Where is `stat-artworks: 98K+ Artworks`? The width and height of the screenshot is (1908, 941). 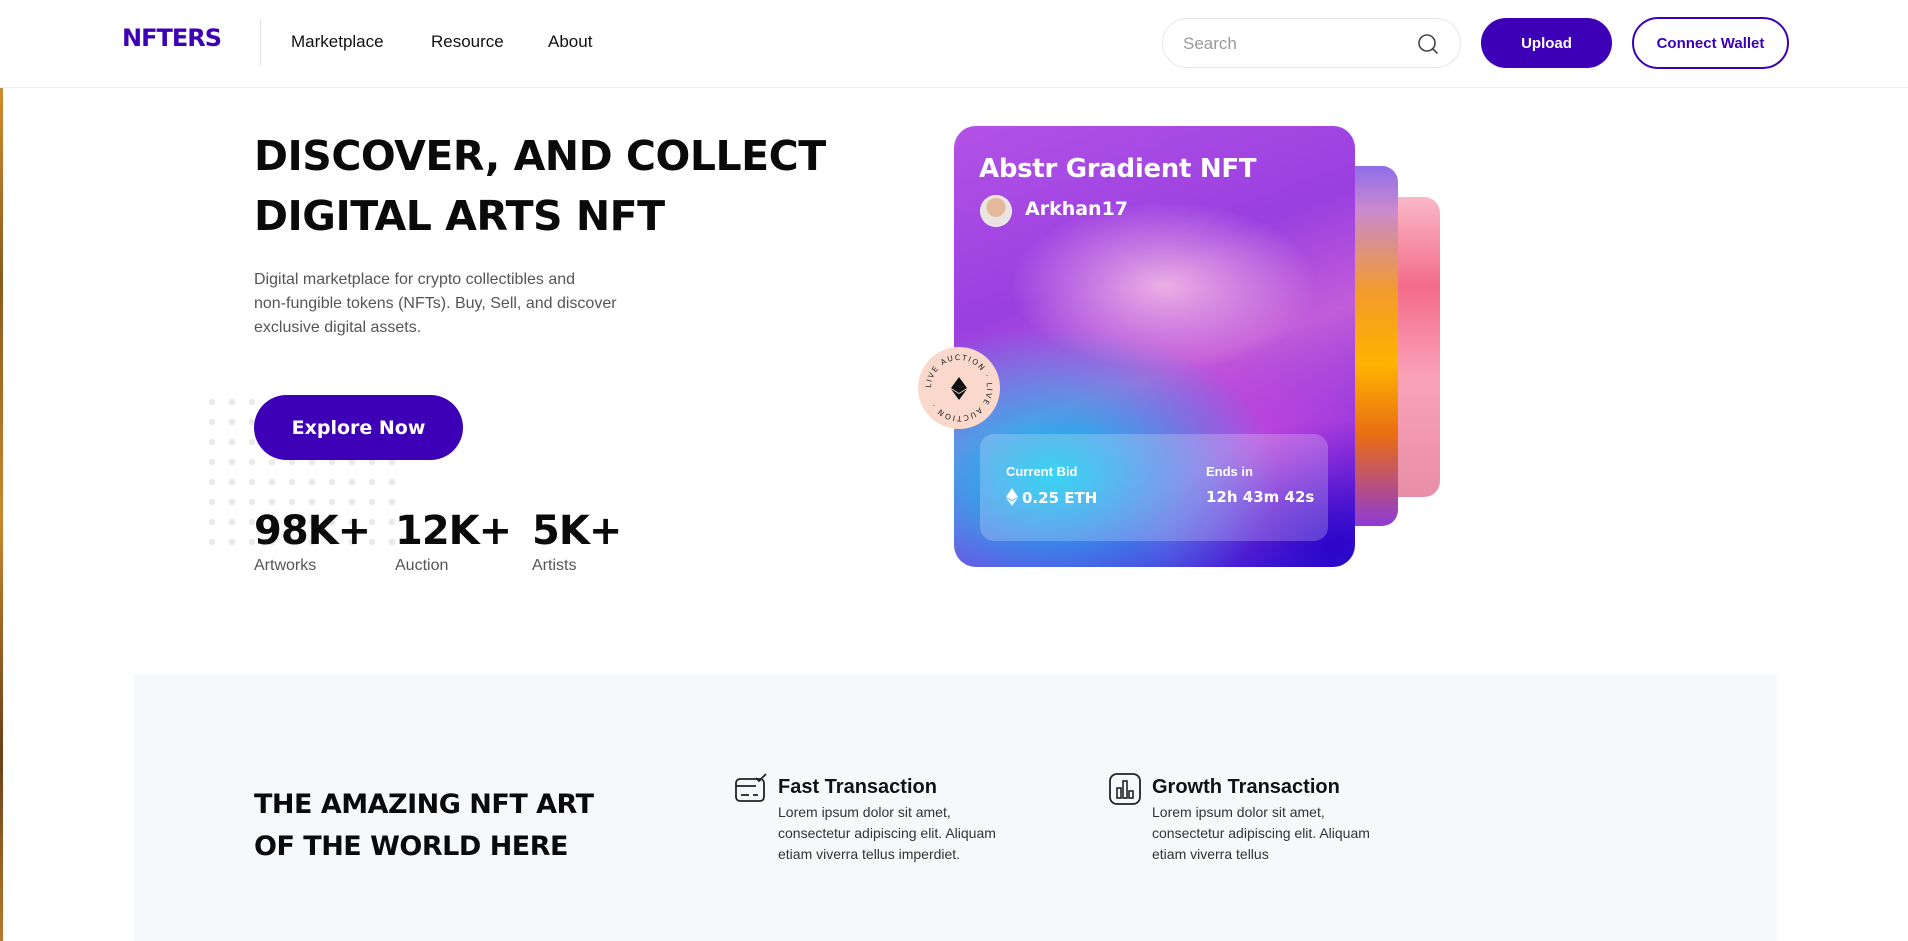
stat-artworks: 98K+ Artworks is located at coordinates (312, 540).